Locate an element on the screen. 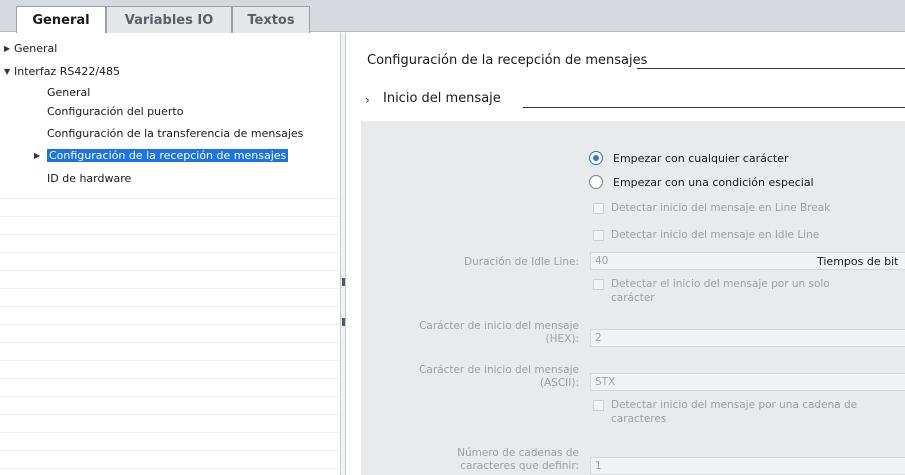 The width and height of the screenshot is (905, 475). splitter-collapse-right-icon is located at coordinates (343, 322).